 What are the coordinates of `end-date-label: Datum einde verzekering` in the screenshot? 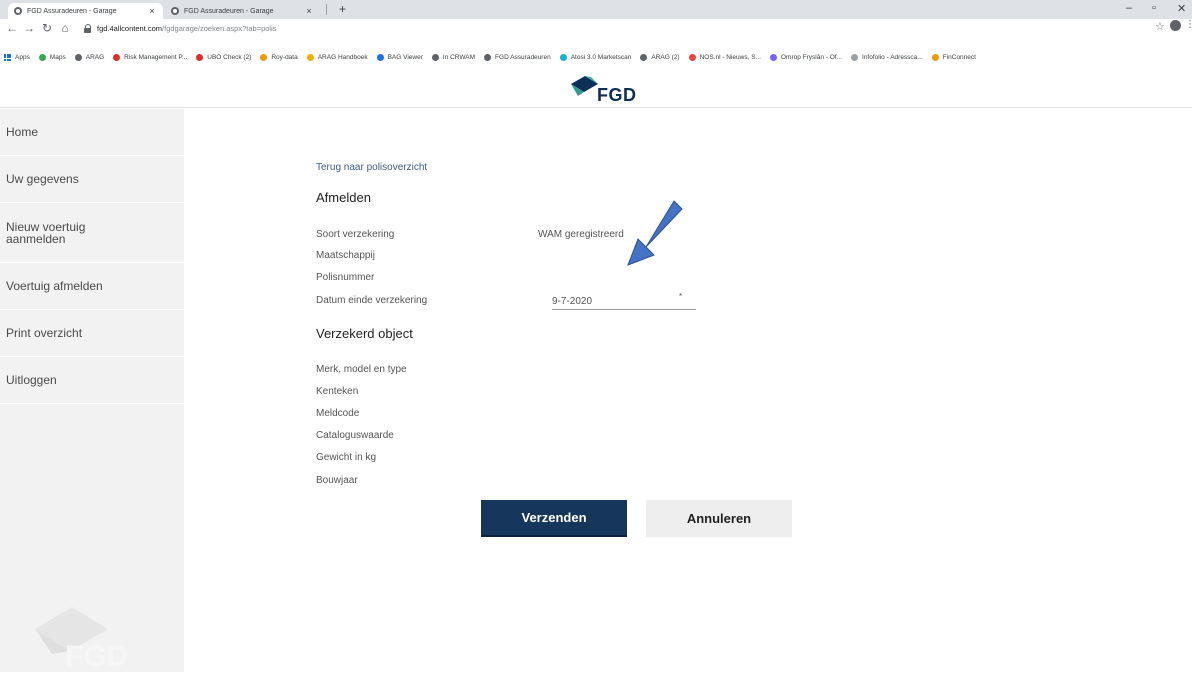 It's located at (372, 300).